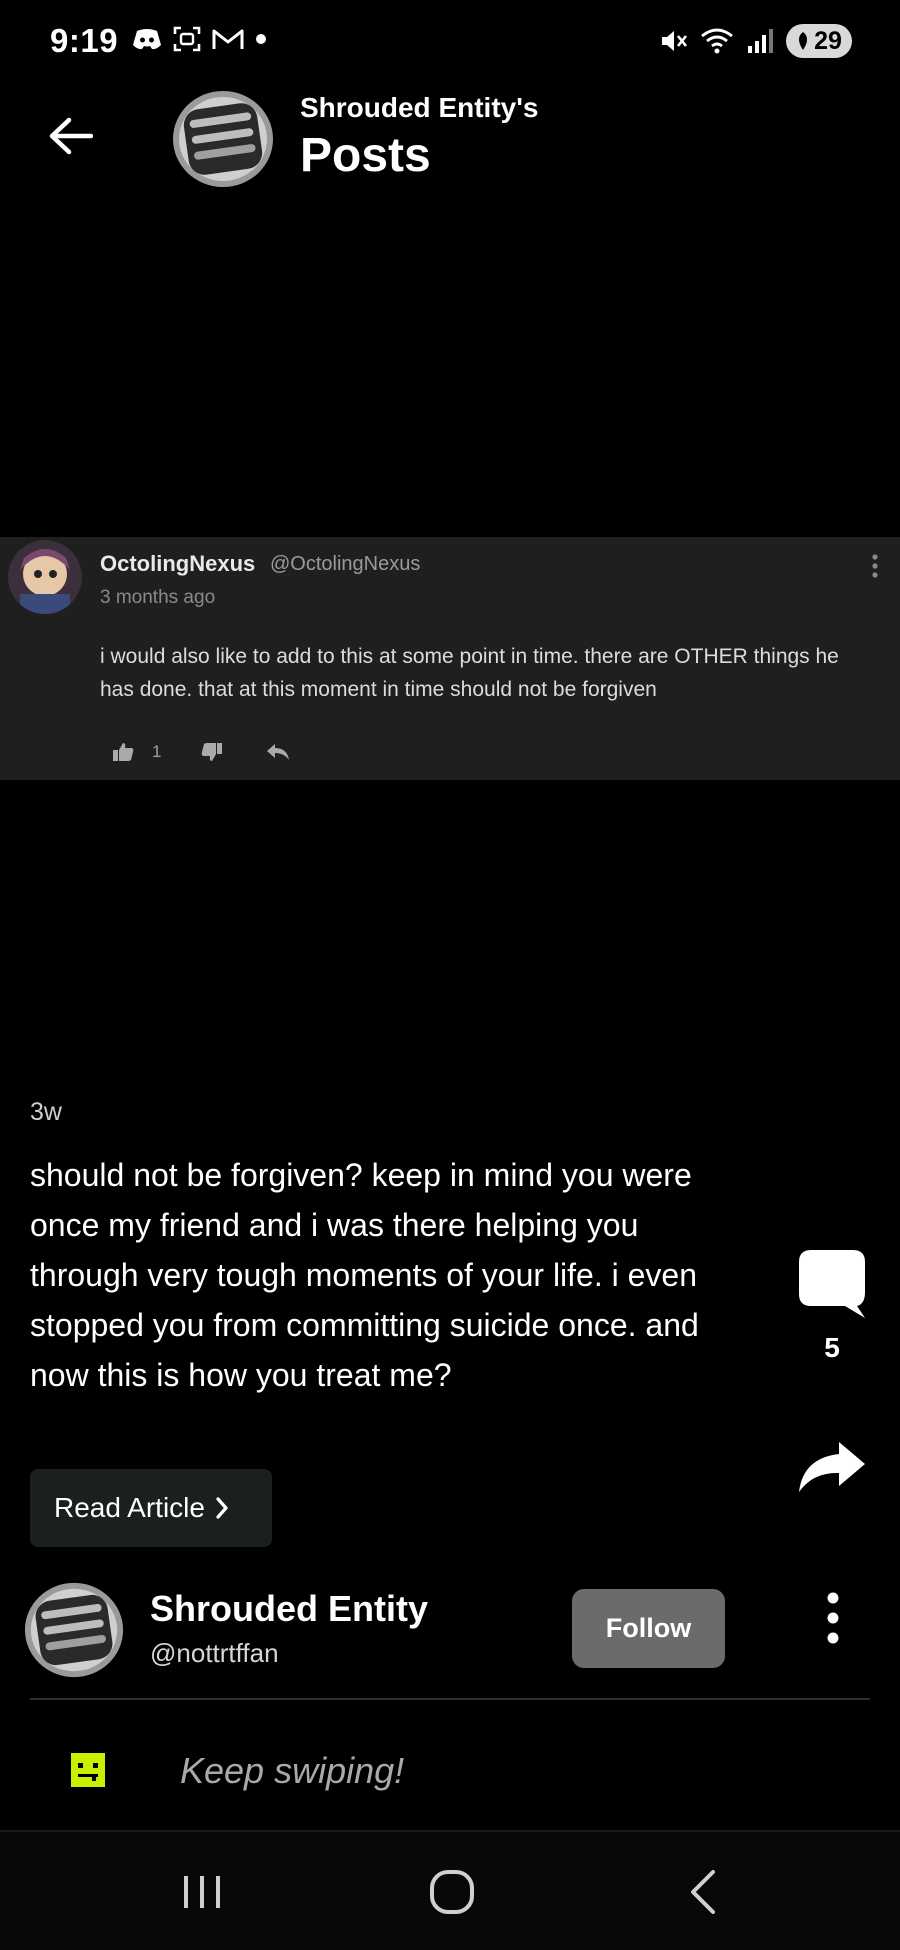  I want to click on profile-avatar, so click(223, 139).